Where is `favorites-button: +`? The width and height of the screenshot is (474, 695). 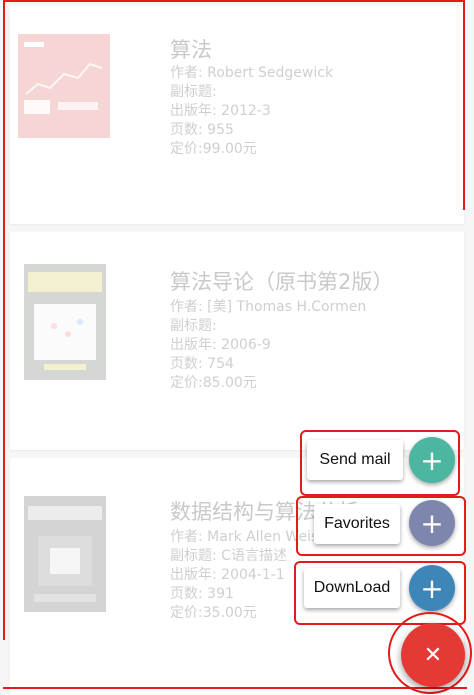
favorites-button: + is located at coordinates (432, 523).